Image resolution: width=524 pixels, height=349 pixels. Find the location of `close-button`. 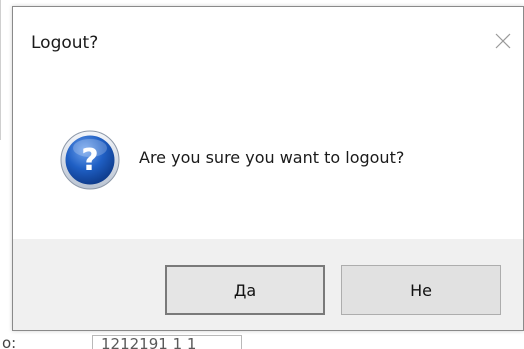

close-button is located at coordinates (503, 41).